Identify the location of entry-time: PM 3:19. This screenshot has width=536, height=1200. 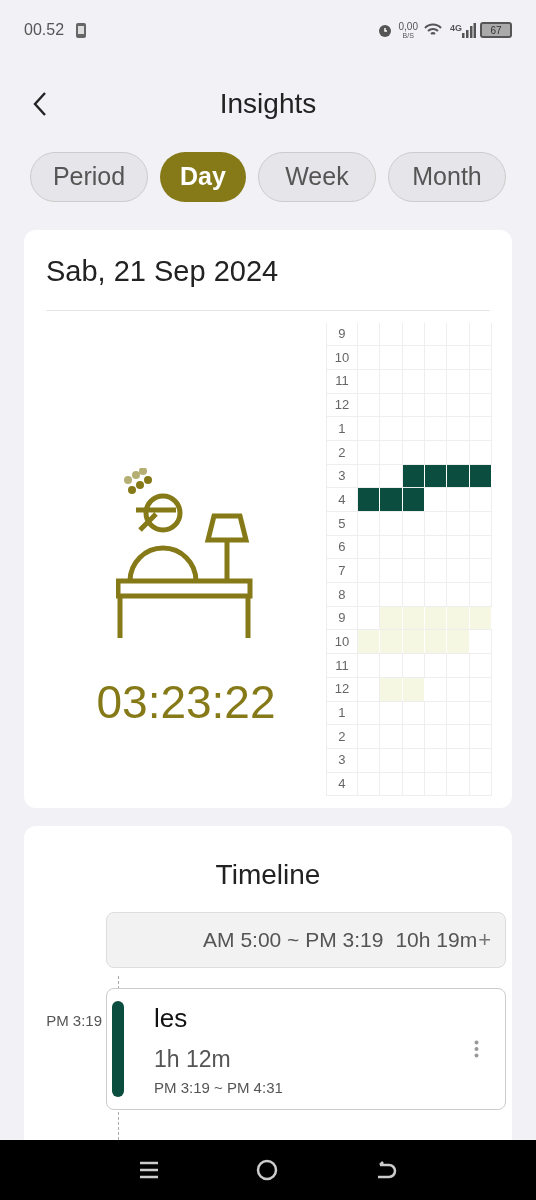
(74, 1021).